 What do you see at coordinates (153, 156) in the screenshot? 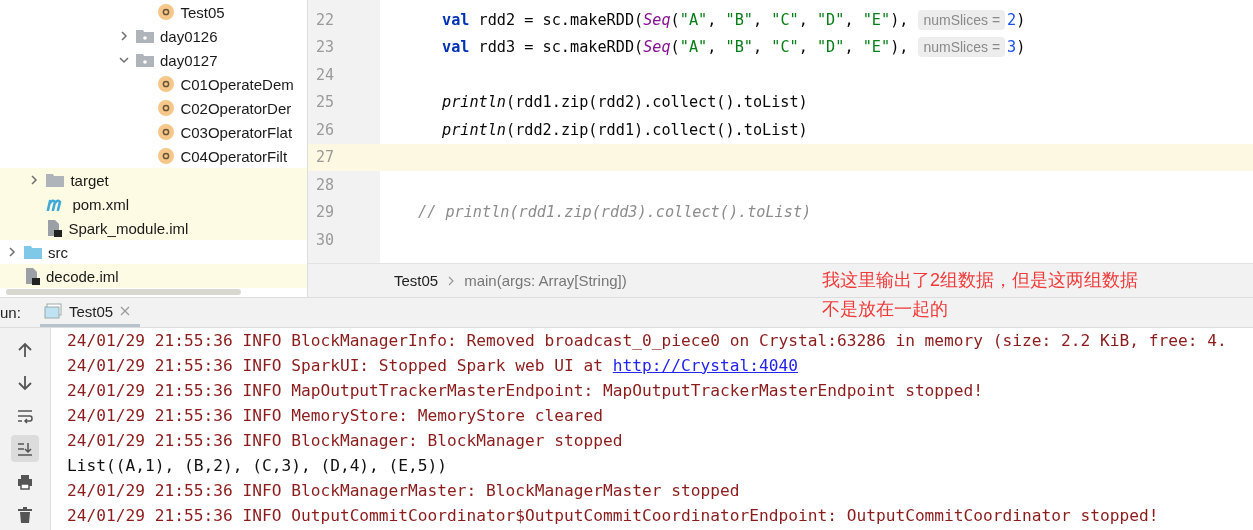
I see `tree-item: C04OperatorFilt` at bounding box center [153, 156].